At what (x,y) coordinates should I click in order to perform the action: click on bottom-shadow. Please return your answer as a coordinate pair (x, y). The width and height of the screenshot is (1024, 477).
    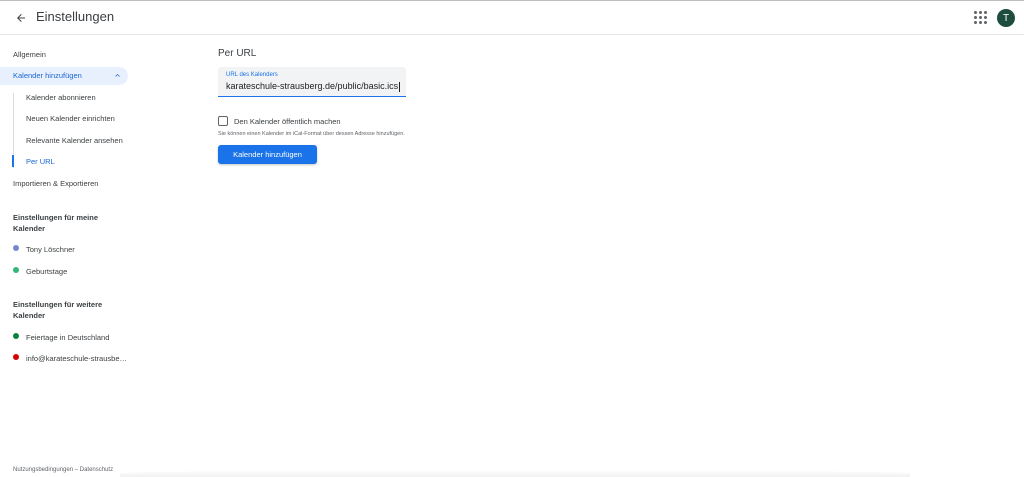
    Looking at the image, I should click on (515, 473).